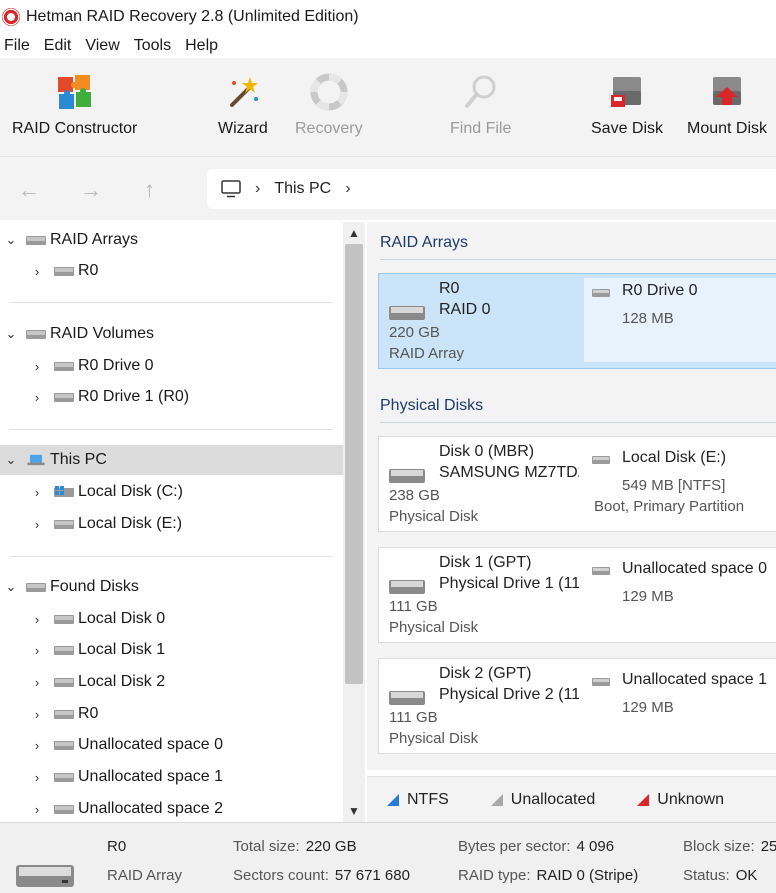  Describe the element at coordinates (171, 460) in the screenshot. I see `tree-group-this-pc: ⌄ This PC` at that location.